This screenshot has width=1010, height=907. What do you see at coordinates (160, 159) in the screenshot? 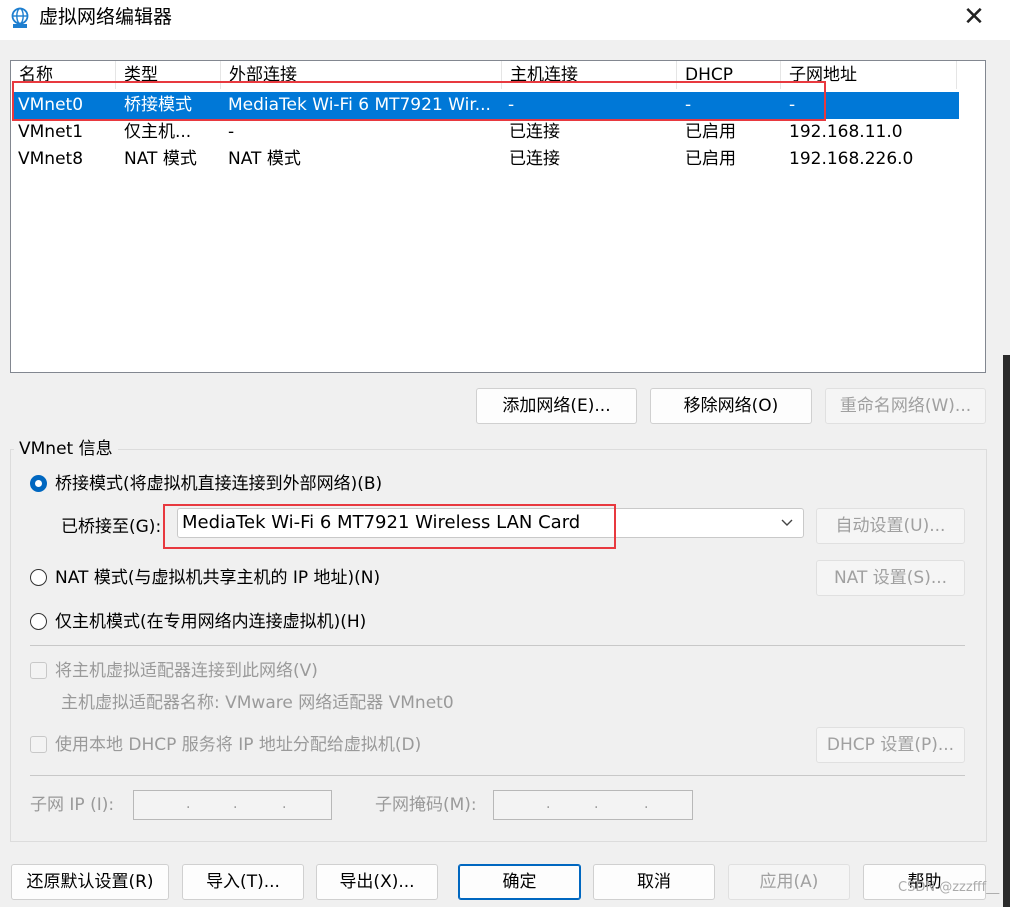
I see `cell-type: NAT 模式` at bounding box center [160, 159].